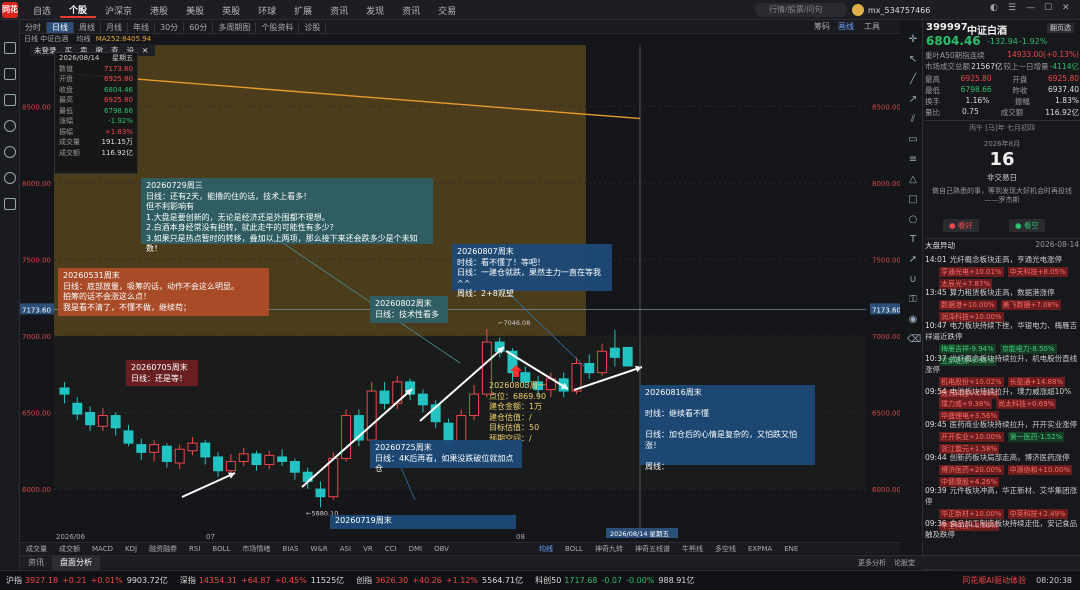 This screenshot has height=590, width=1080. What do you see at coordinates (78, 10) in the screenshot?
I see `top-nav-item: 个股` at bounding box center [78, 10].